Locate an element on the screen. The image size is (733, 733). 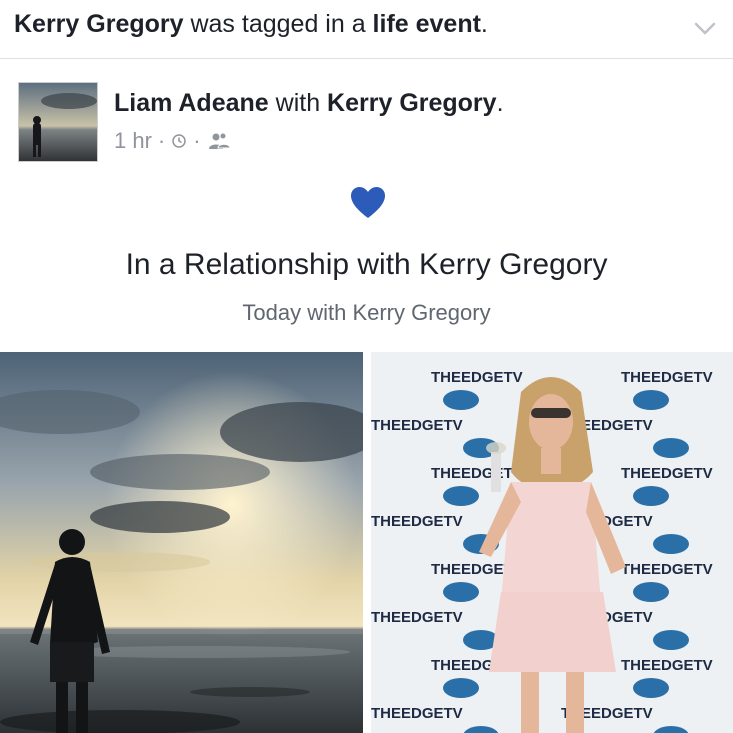
post-author-line: Liam Adeane with Kerry Gregory. is located at coordinates (309, 103).